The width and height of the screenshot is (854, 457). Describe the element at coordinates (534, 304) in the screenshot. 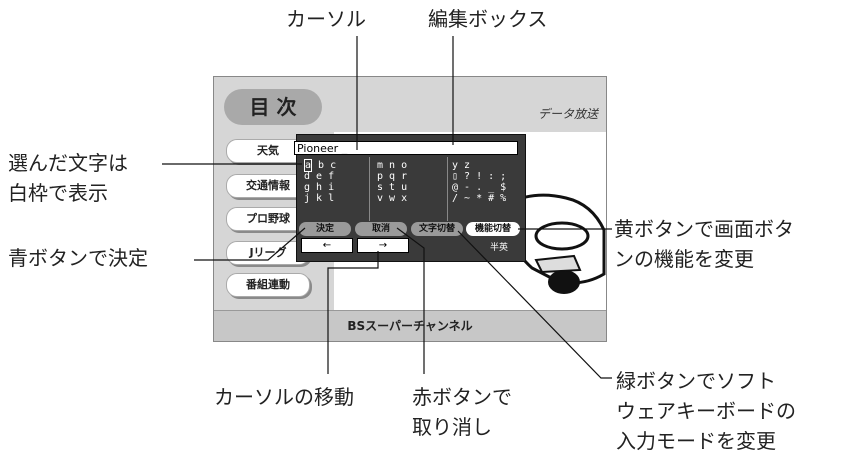

I see `leader-green-button` at that location.